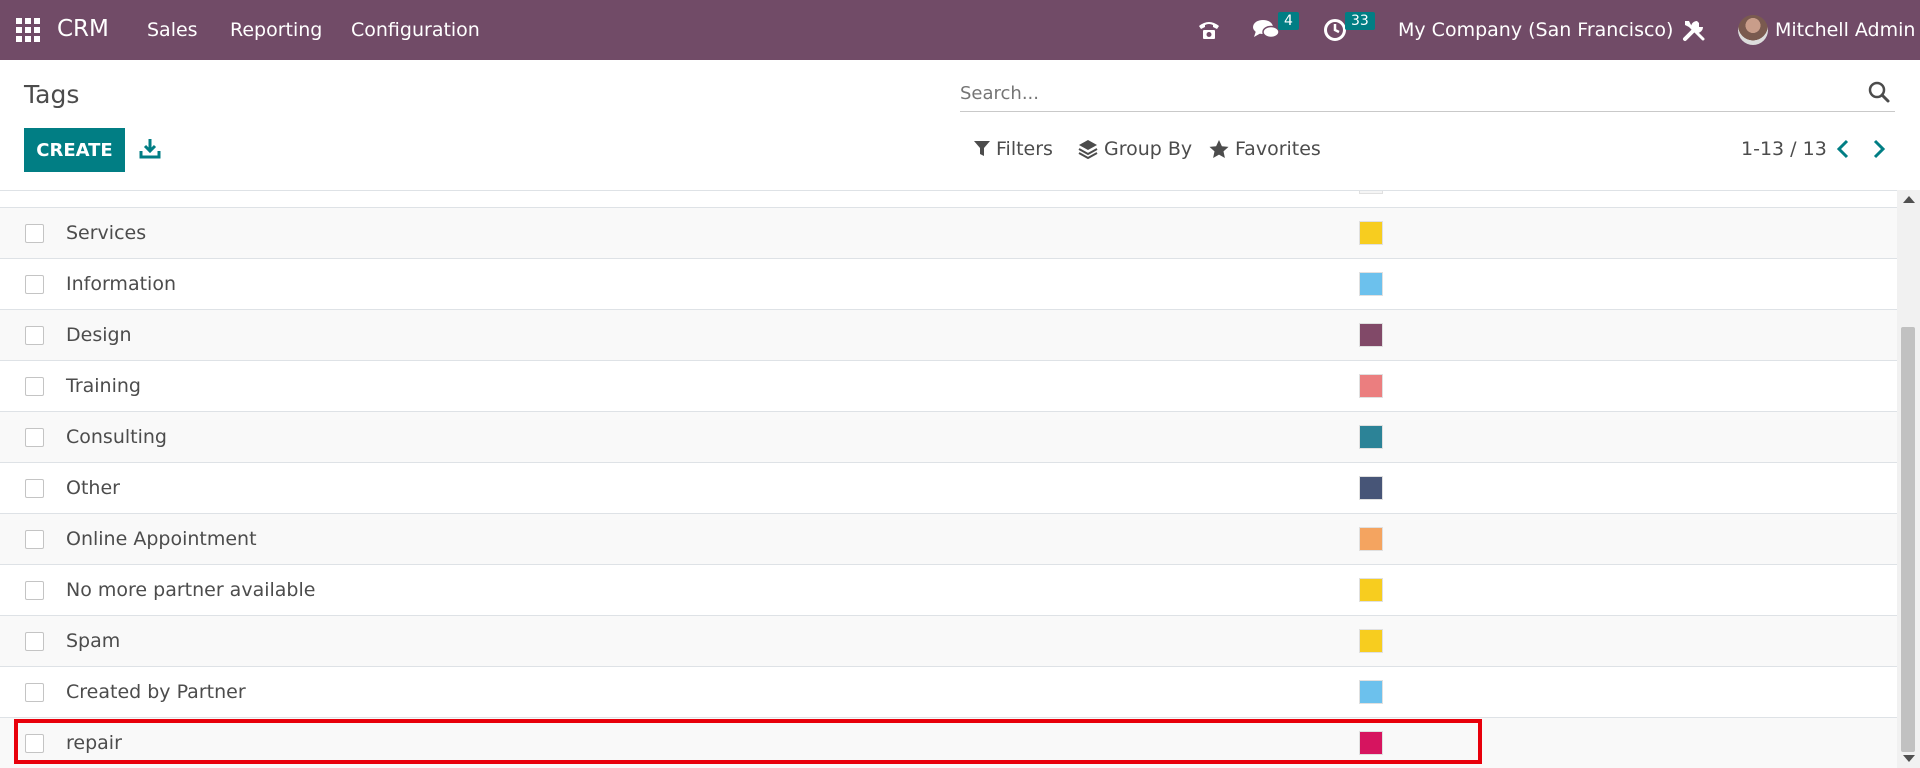 Image resolution: width=1920 pixels, height=768 pixels. Describe the element at coordinates (1909, 758) in the screenshot. I see `scroll-down-arrow-icon` at that location.